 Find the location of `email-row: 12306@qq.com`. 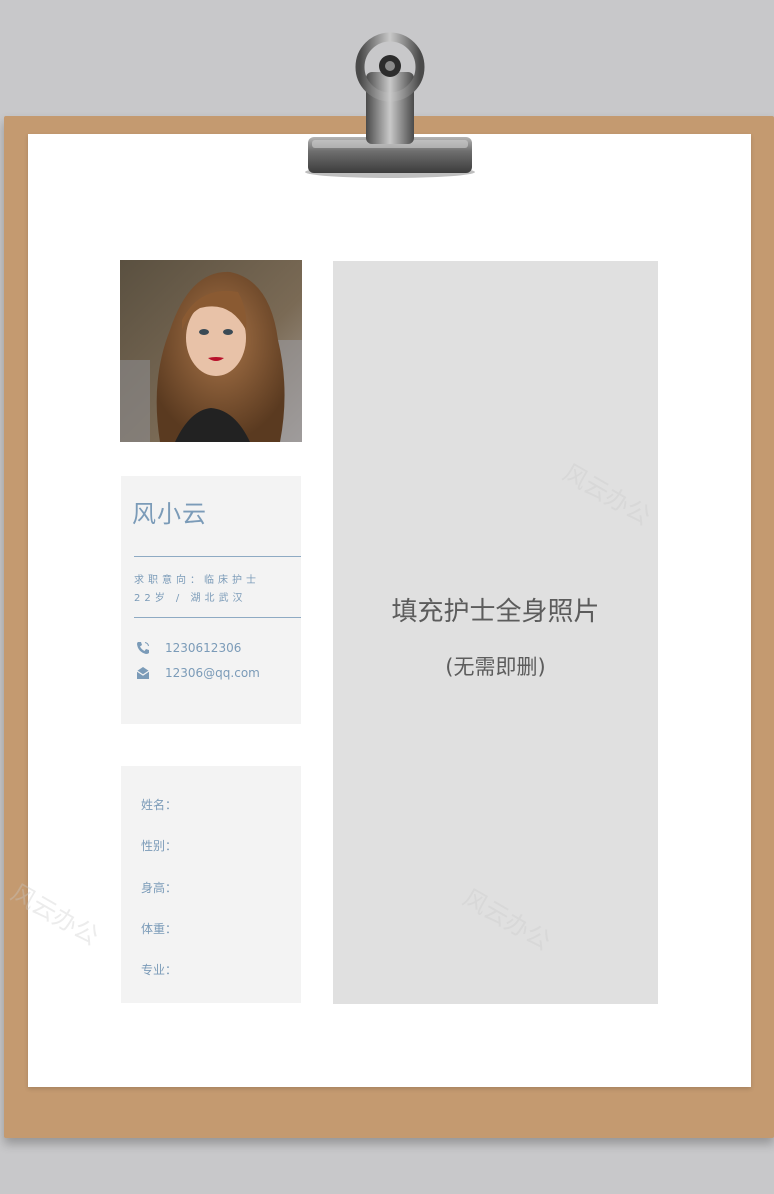

email-row: 12306@qq.com is located at coordinates (197, 673).